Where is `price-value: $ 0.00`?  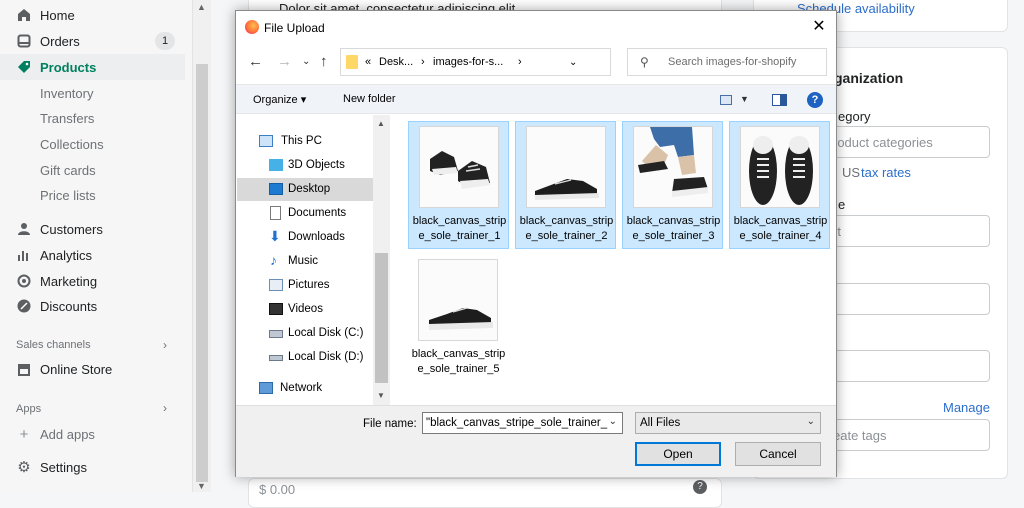
price-value: $ 0.00 is located at coordinates (277, 489).